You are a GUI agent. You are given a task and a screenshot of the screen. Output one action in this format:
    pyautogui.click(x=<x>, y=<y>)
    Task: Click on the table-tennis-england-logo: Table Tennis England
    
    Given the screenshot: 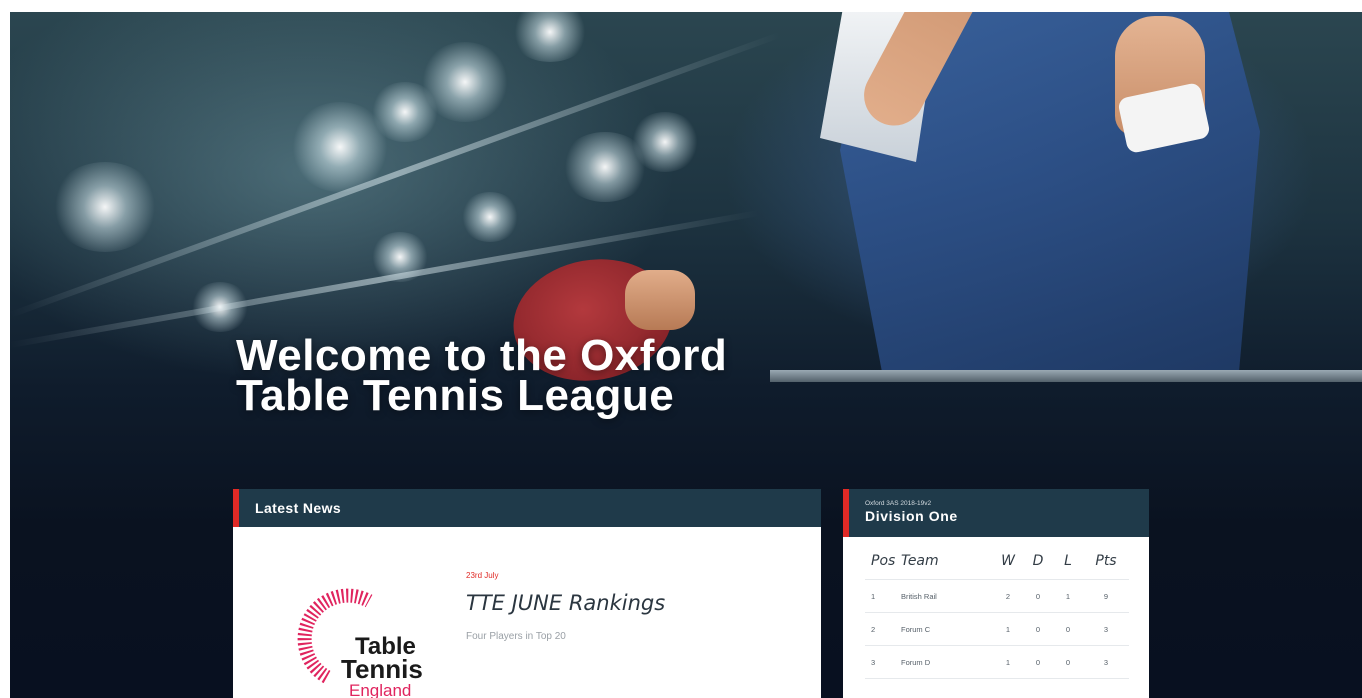 What is the action you would take?
    pyautogui.click(x=358, y=639)
    